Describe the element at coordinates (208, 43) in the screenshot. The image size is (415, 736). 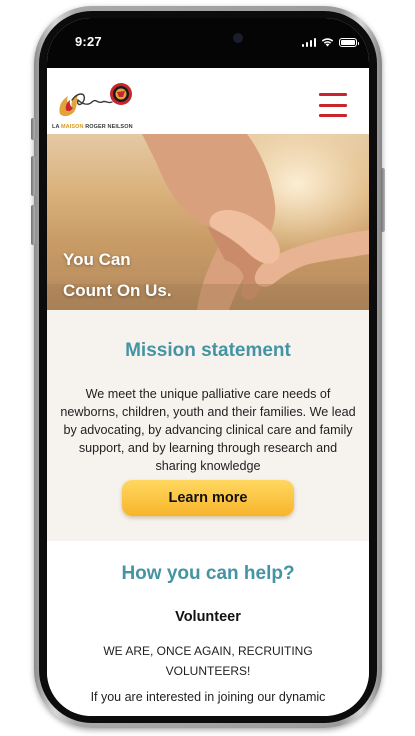
I see `status-bar: 9:27` at that location.